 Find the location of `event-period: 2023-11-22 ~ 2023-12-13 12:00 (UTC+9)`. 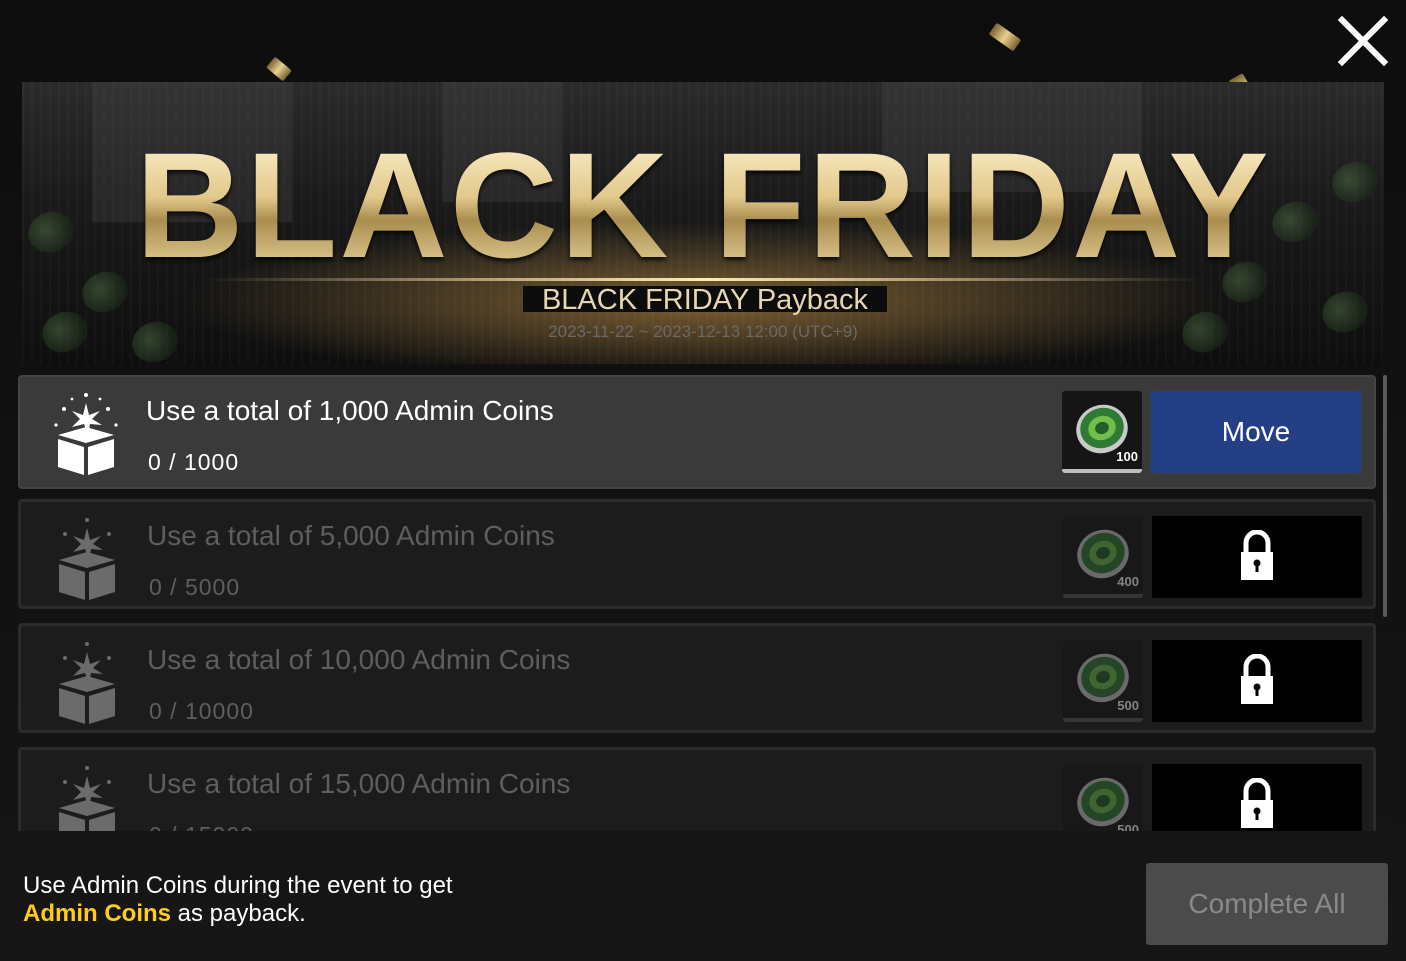

event-period: 2023-11-22 ~ 2023-12-13 12:00 (UTC+9) is located at coordinates (703, 331).